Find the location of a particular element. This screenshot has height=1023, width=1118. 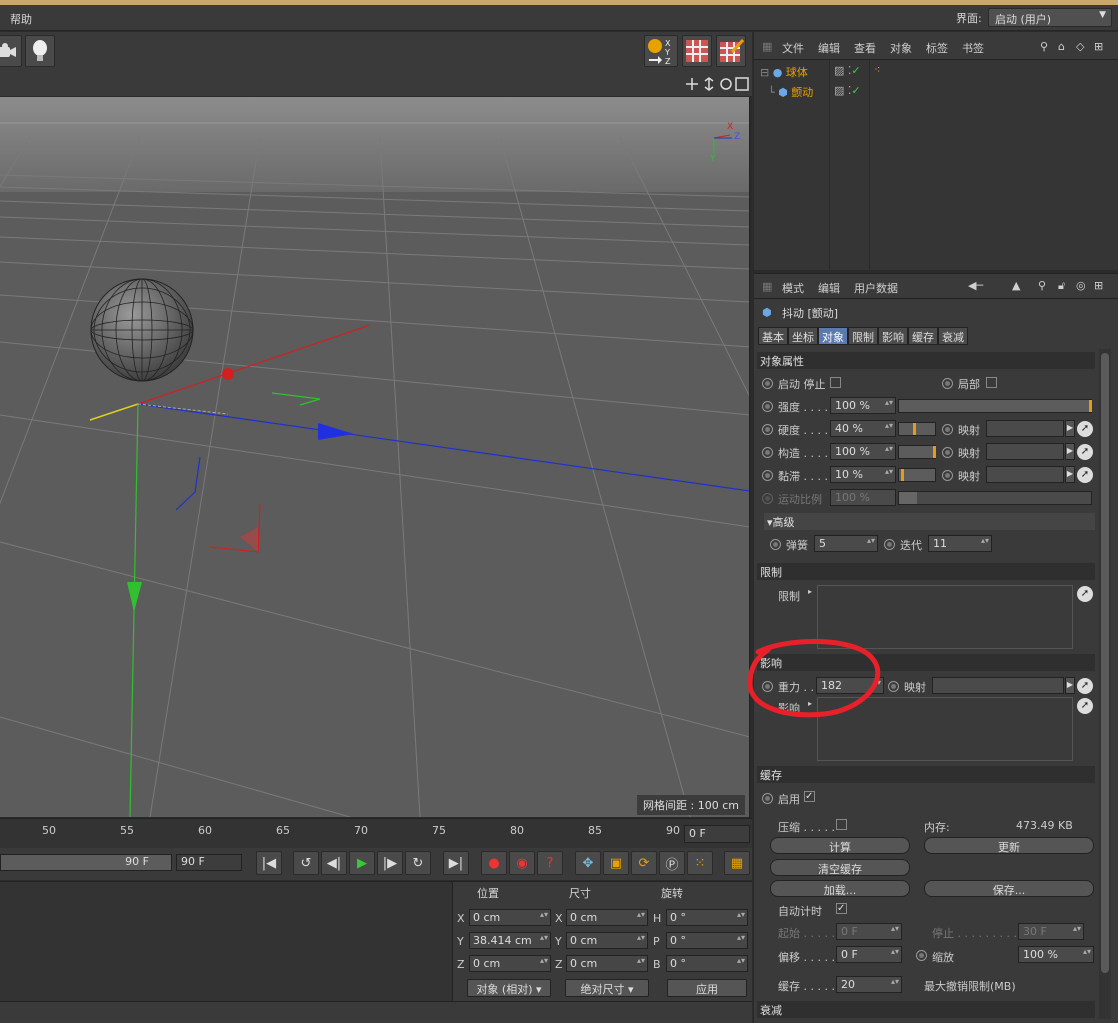

structure-field: 100 % ▴▾ is located at coordinates (863, 451).